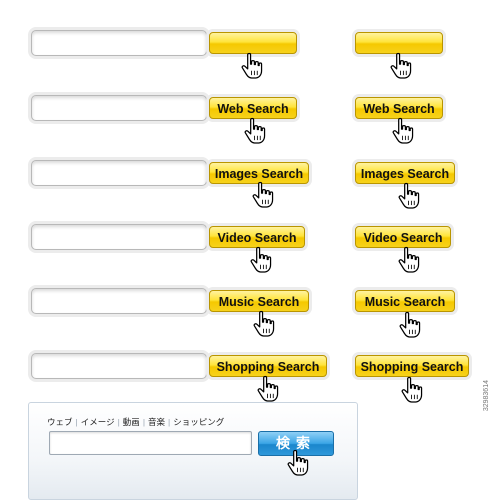  I want to click on link-video: 動画, so click(131, 422).